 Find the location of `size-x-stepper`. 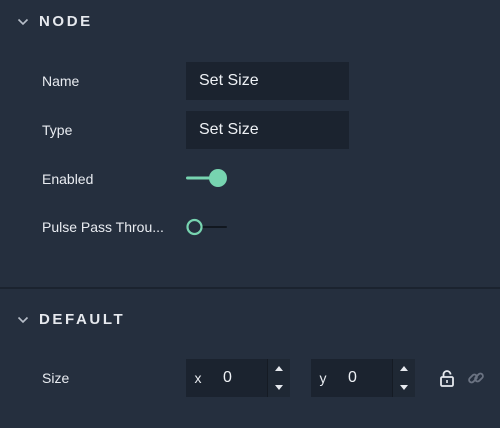

size-x-stepper is located at coordinates (278, 378).